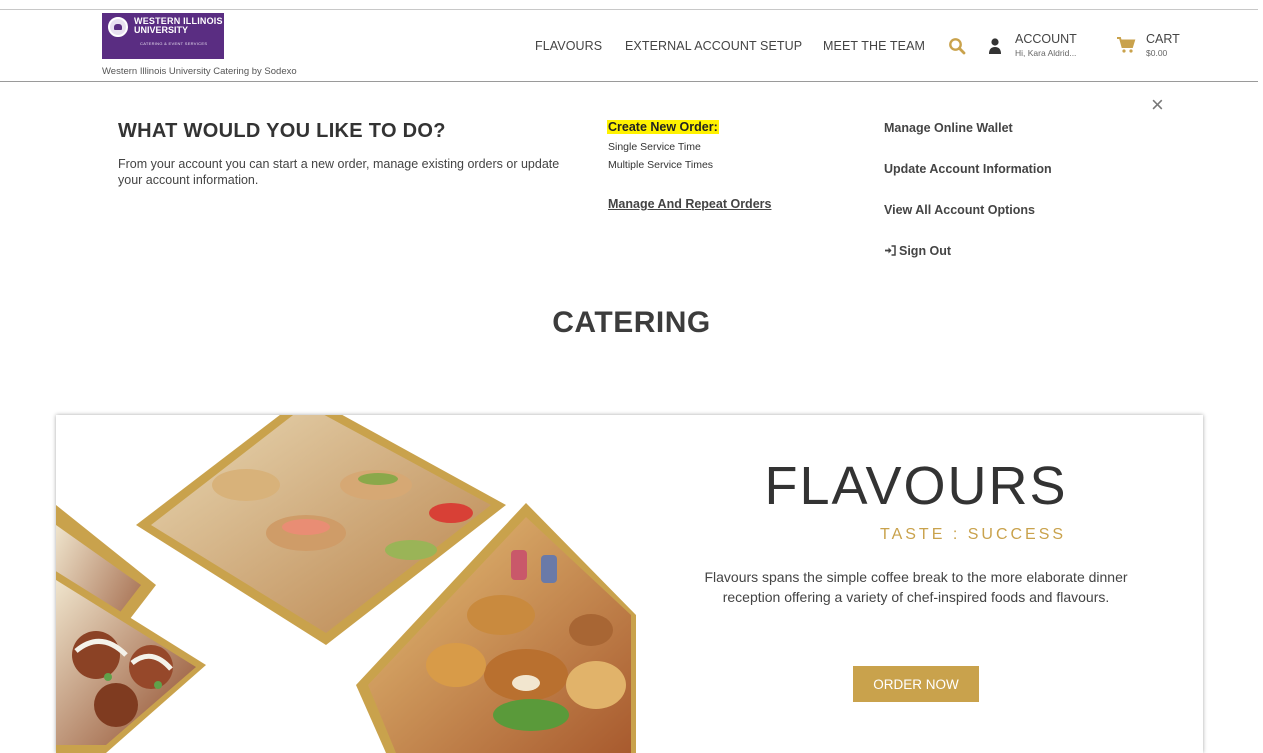 This screenshot has width=1263, height=753. I want to click on close-icon: ×, so click(1157, 105).